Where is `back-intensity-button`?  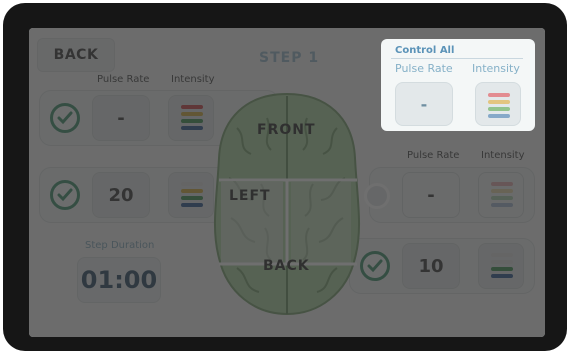 back-intensity-button is located at coordinates (501, 266).